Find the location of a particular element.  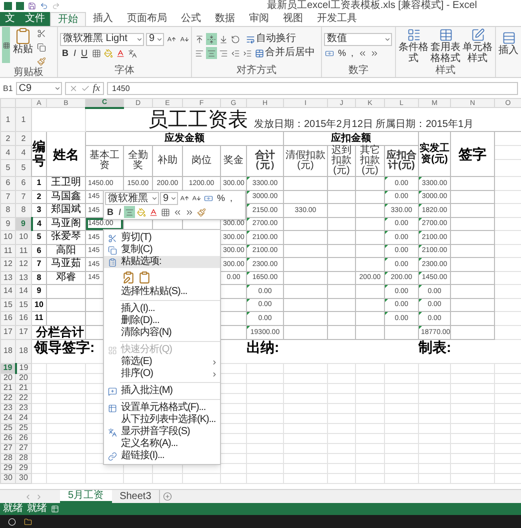

center-align-icon is located at coordinates (130, 212).